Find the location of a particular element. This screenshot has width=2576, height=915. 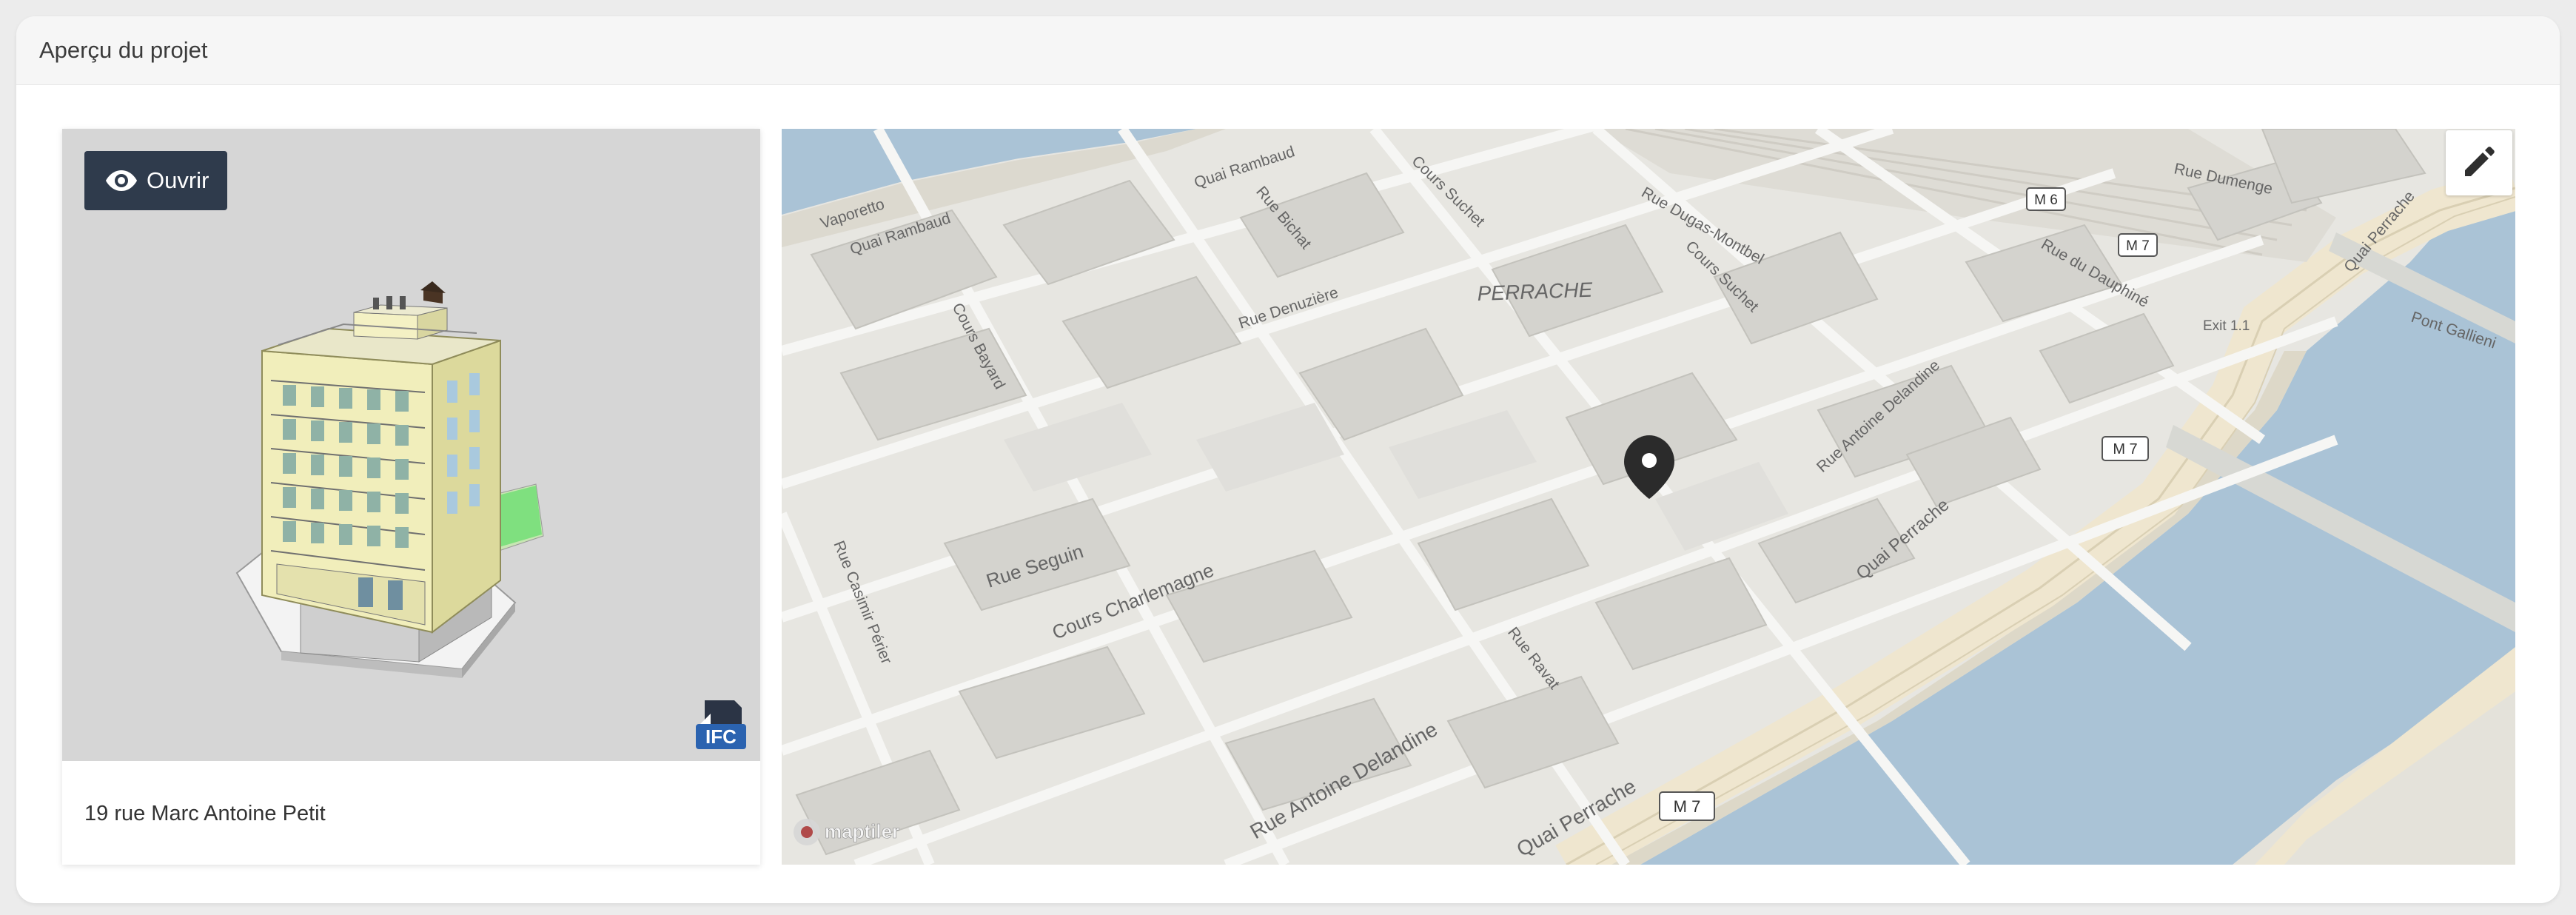

road-shield-m6: M 6 is located at coordinates (2046, 199).